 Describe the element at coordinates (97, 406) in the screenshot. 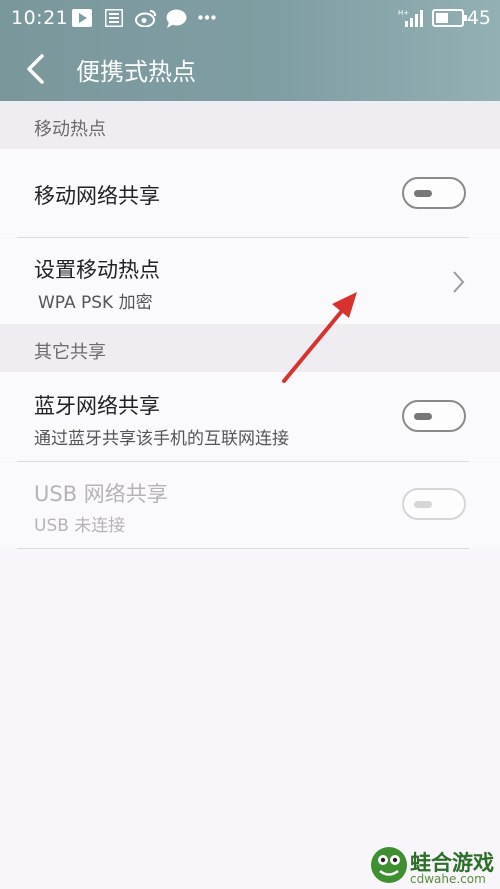

I see `row-title: 蓝牙网络共享` at that location.